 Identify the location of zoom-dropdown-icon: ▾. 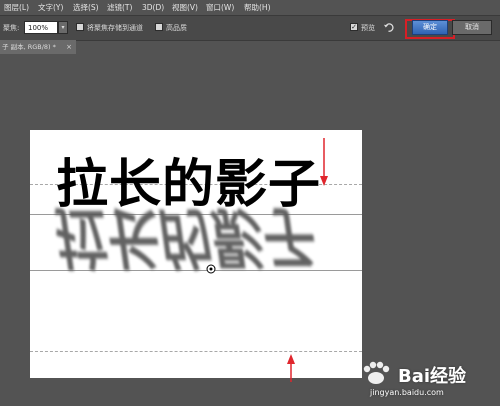
(63, 27).